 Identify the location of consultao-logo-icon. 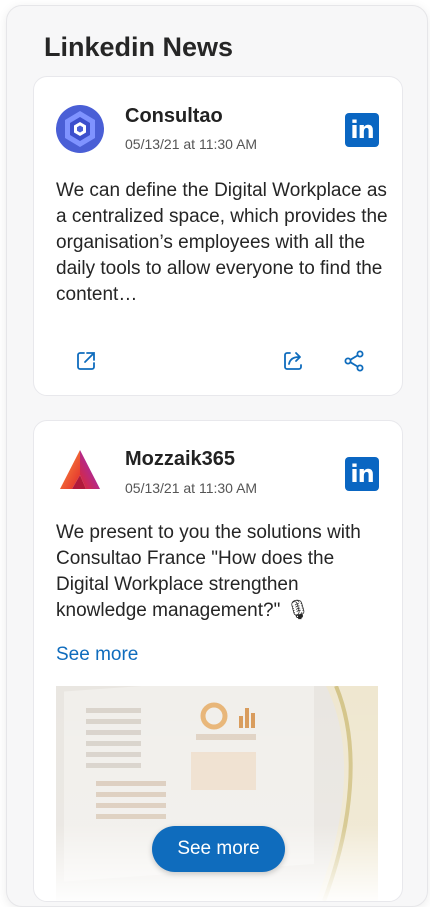
(80, 129).